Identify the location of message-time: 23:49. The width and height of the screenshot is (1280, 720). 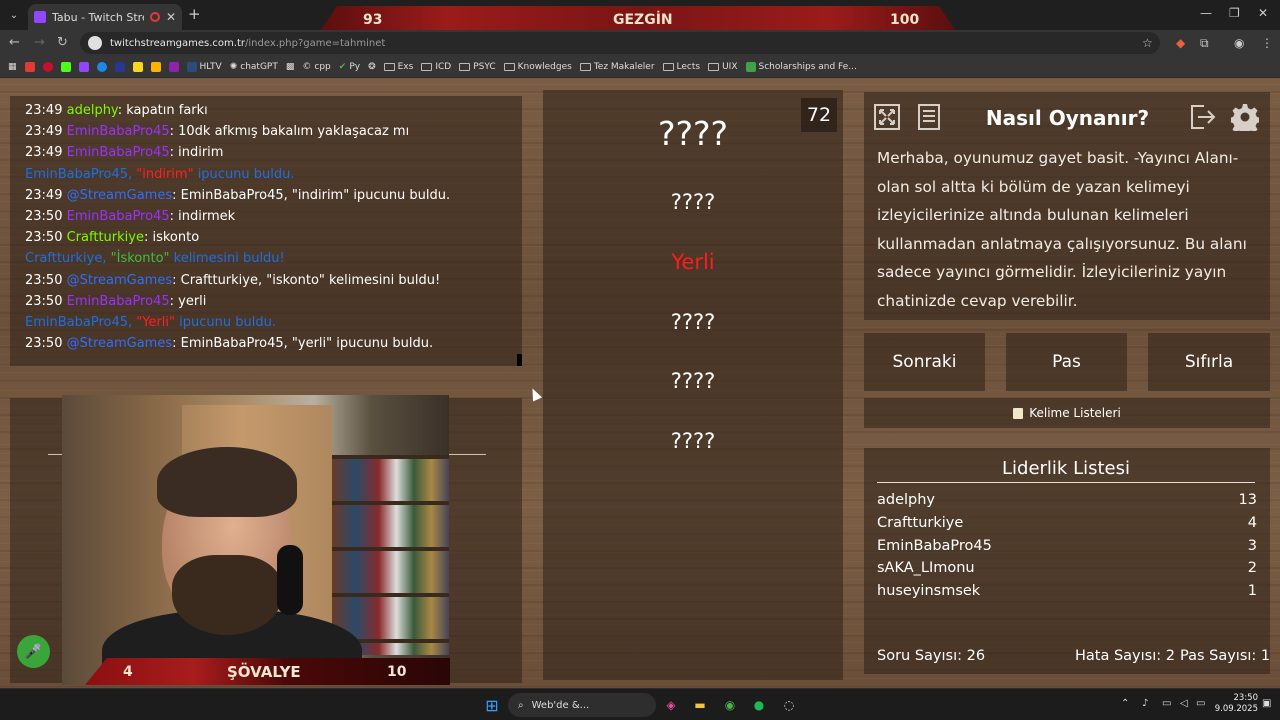
(44, 110).